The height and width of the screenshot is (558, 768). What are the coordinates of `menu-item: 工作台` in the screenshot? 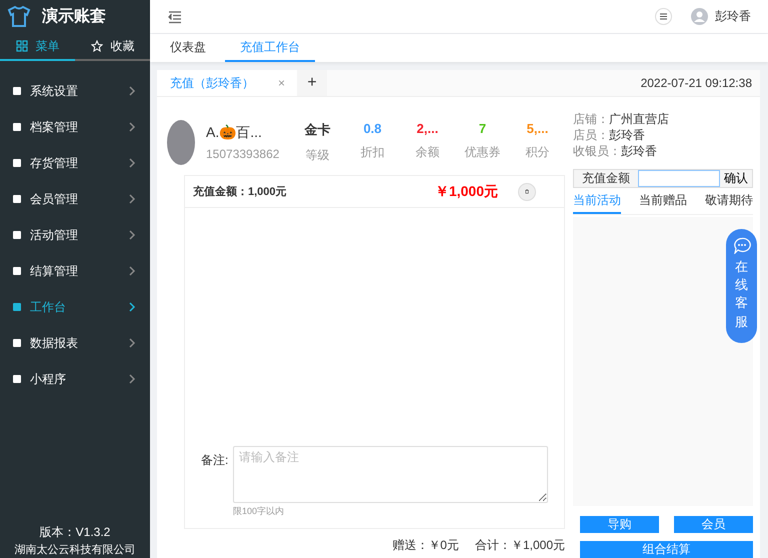 It's located at (75, 307).